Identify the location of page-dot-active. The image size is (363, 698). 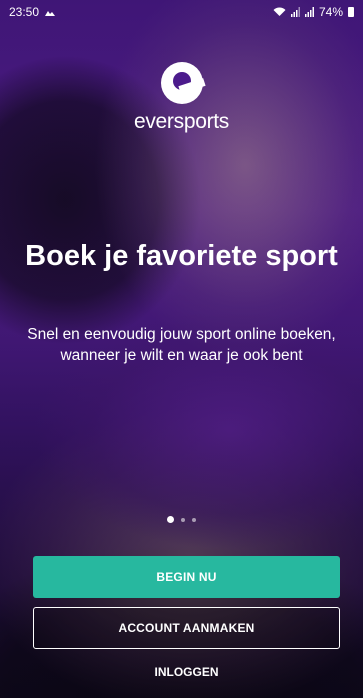
(170, 519).